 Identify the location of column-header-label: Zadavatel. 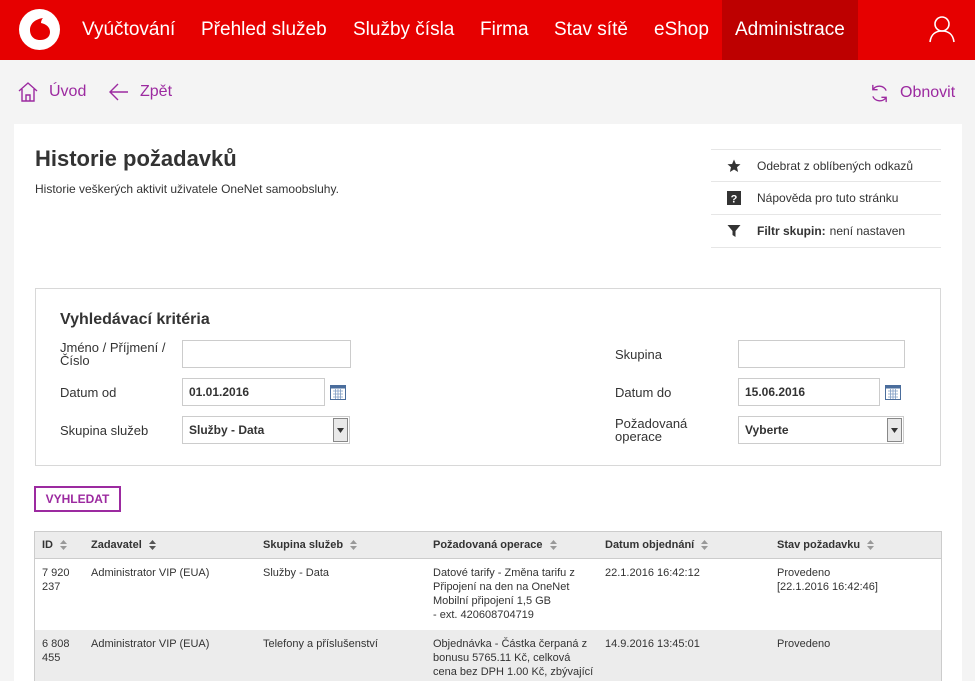
(116, 545).